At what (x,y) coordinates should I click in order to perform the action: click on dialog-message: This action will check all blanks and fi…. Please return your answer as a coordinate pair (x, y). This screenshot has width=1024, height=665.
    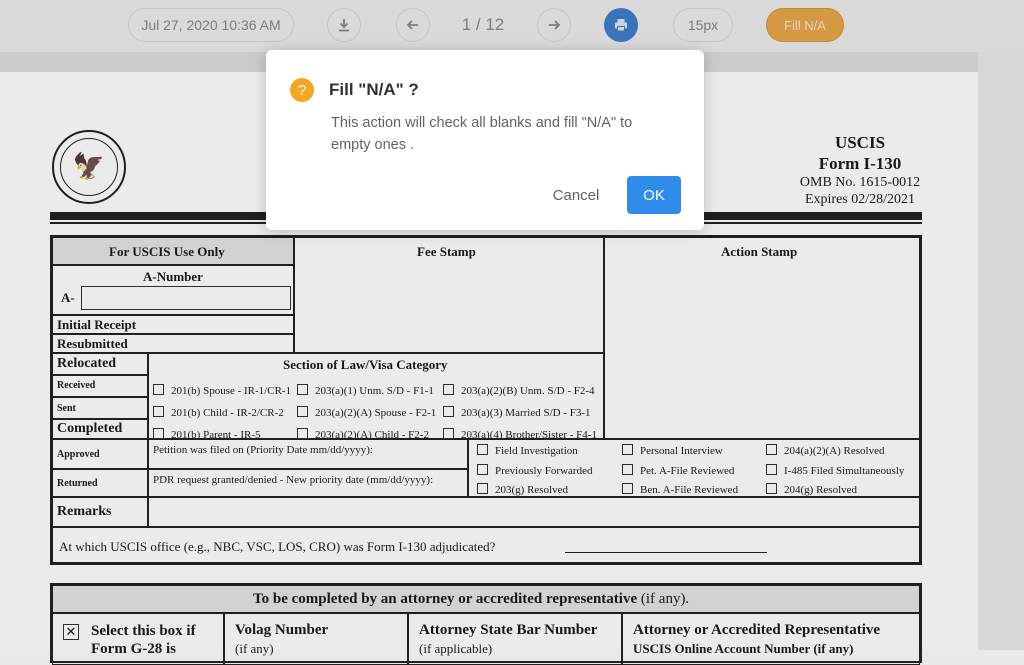
    Looking at the image, I should click on (482, 134).